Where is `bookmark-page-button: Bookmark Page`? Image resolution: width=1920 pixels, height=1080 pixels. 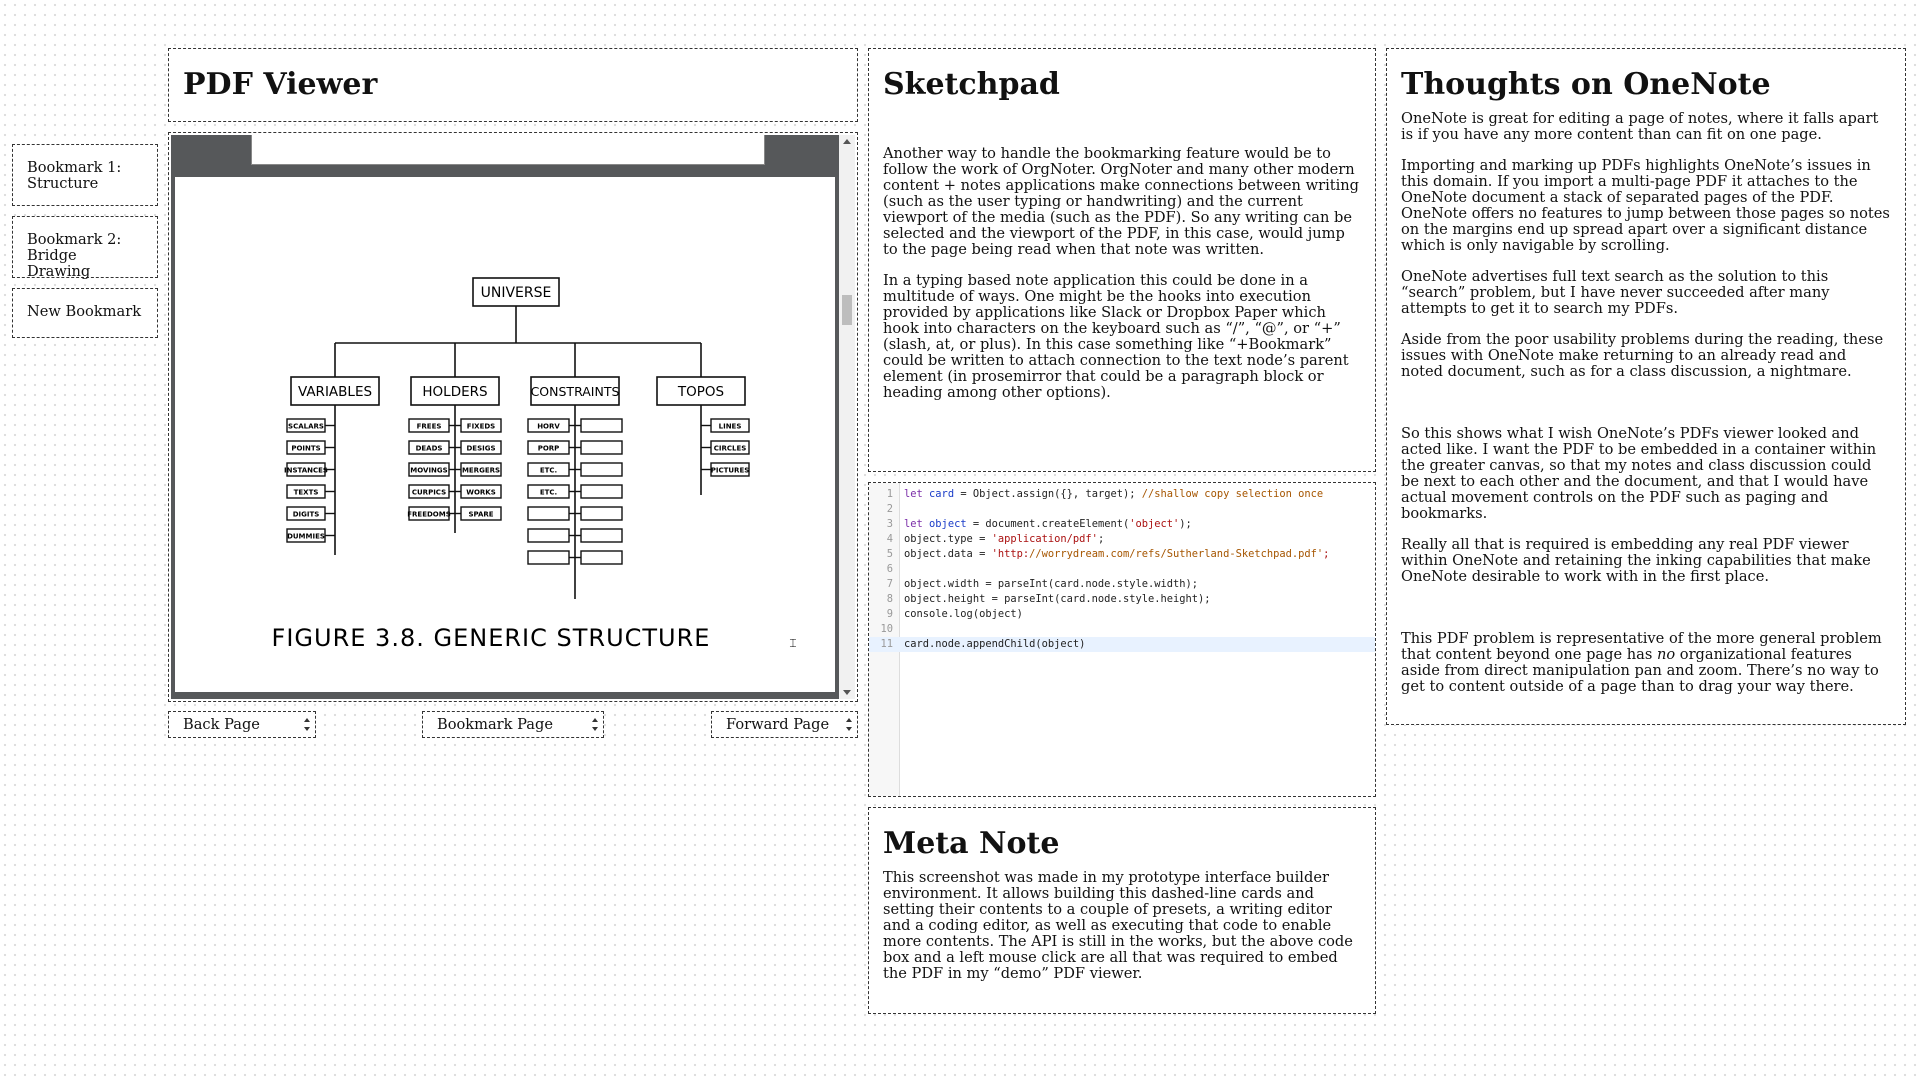
bookmark-page-button: Bookmark Page is located at coordinates (513, 724).